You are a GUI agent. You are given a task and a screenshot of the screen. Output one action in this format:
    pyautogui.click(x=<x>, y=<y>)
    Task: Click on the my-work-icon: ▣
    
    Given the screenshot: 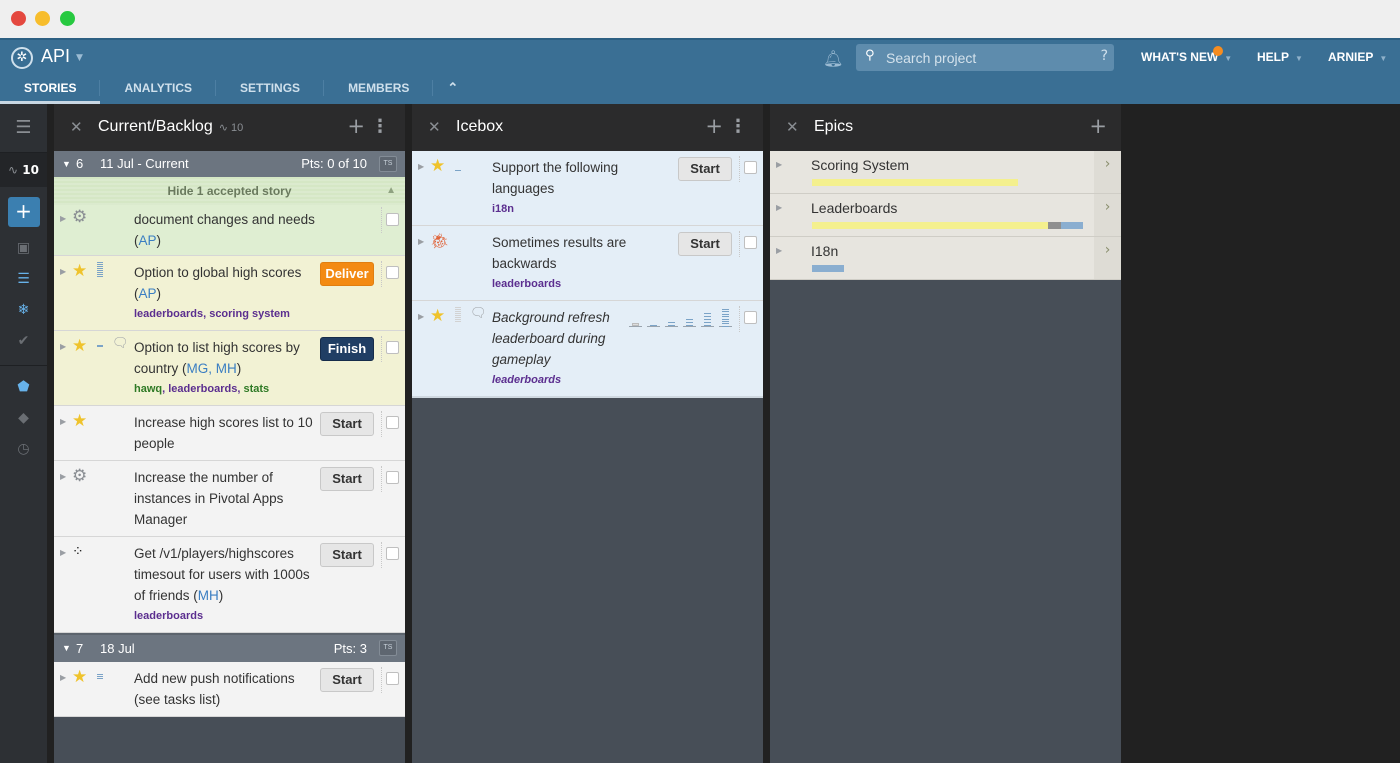 What is the action you would take?
    pyautogui.click(x=23, y=248)
    